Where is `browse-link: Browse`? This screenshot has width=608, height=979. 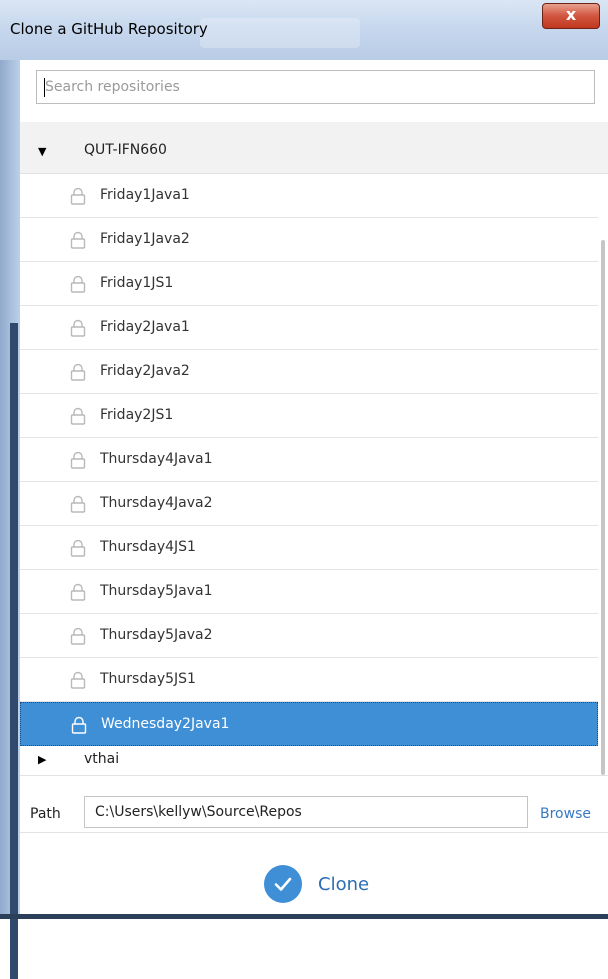
browse-link: Browse is located at coordinates (565, 814).